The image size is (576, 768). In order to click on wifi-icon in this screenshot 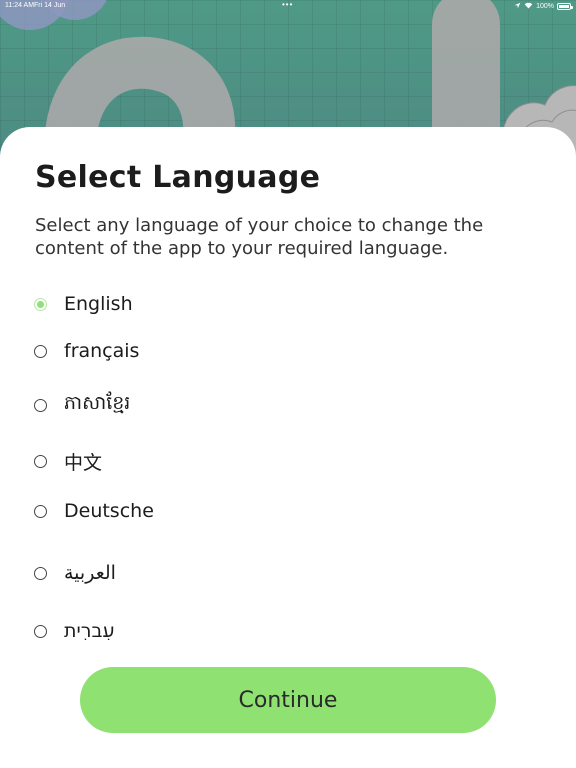, I will do `click(528, 6)`.